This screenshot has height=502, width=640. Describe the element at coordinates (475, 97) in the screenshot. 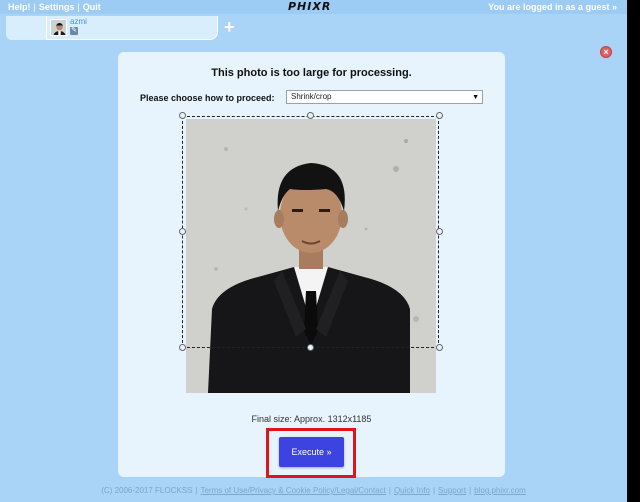

I see `chevron-down-icon: ▼` at that location.